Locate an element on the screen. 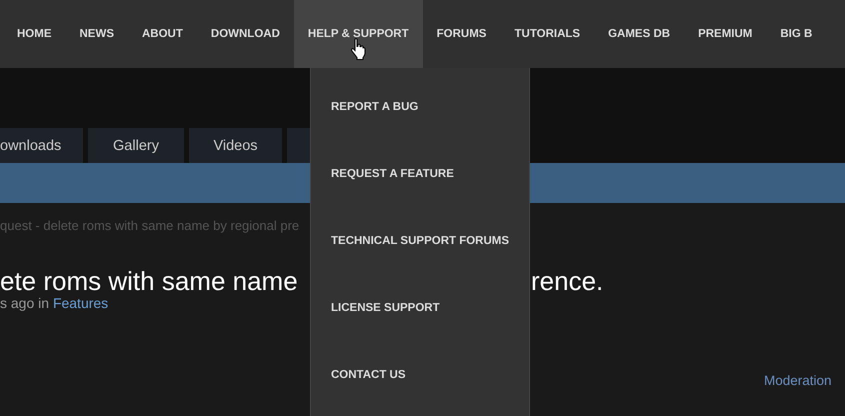  page-title: ete roms with same name is located at coordinates (149, 281).